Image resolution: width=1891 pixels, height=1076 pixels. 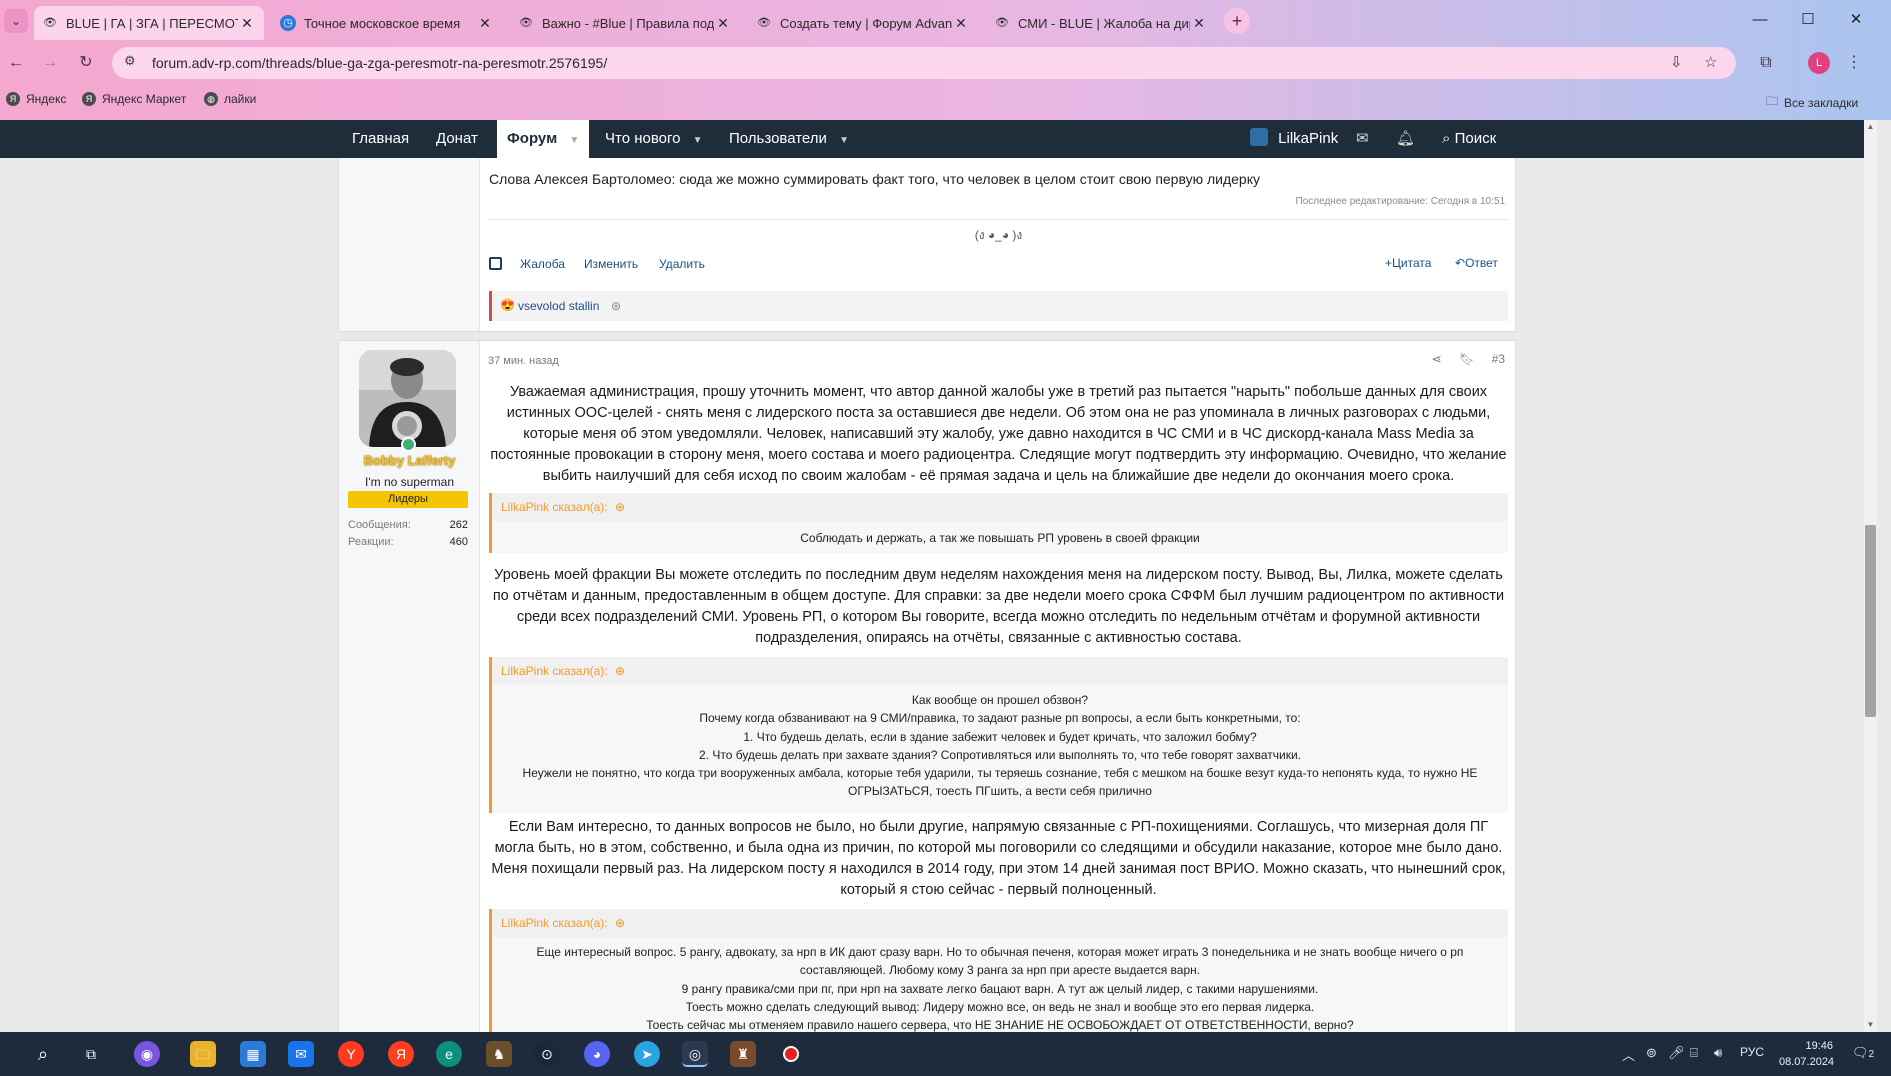 What do you see at coordinates (1237, 21) in the screenshot?
I see `new-tab-button: +` at bounding box center [1237, 21].